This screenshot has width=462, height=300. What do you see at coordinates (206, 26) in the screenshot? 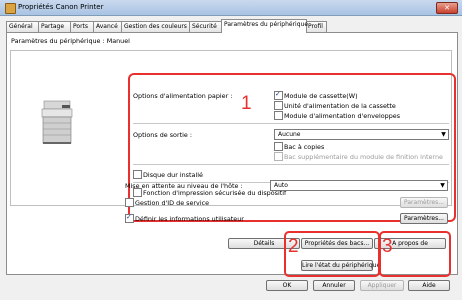
I see `tab-security: Sécurité` at bounding box center [206, 26].